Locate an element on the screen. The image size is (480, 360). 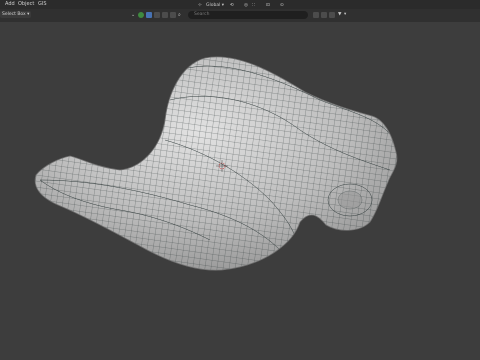
filter-icon: ⌕ is located at coordinates (181, 15).